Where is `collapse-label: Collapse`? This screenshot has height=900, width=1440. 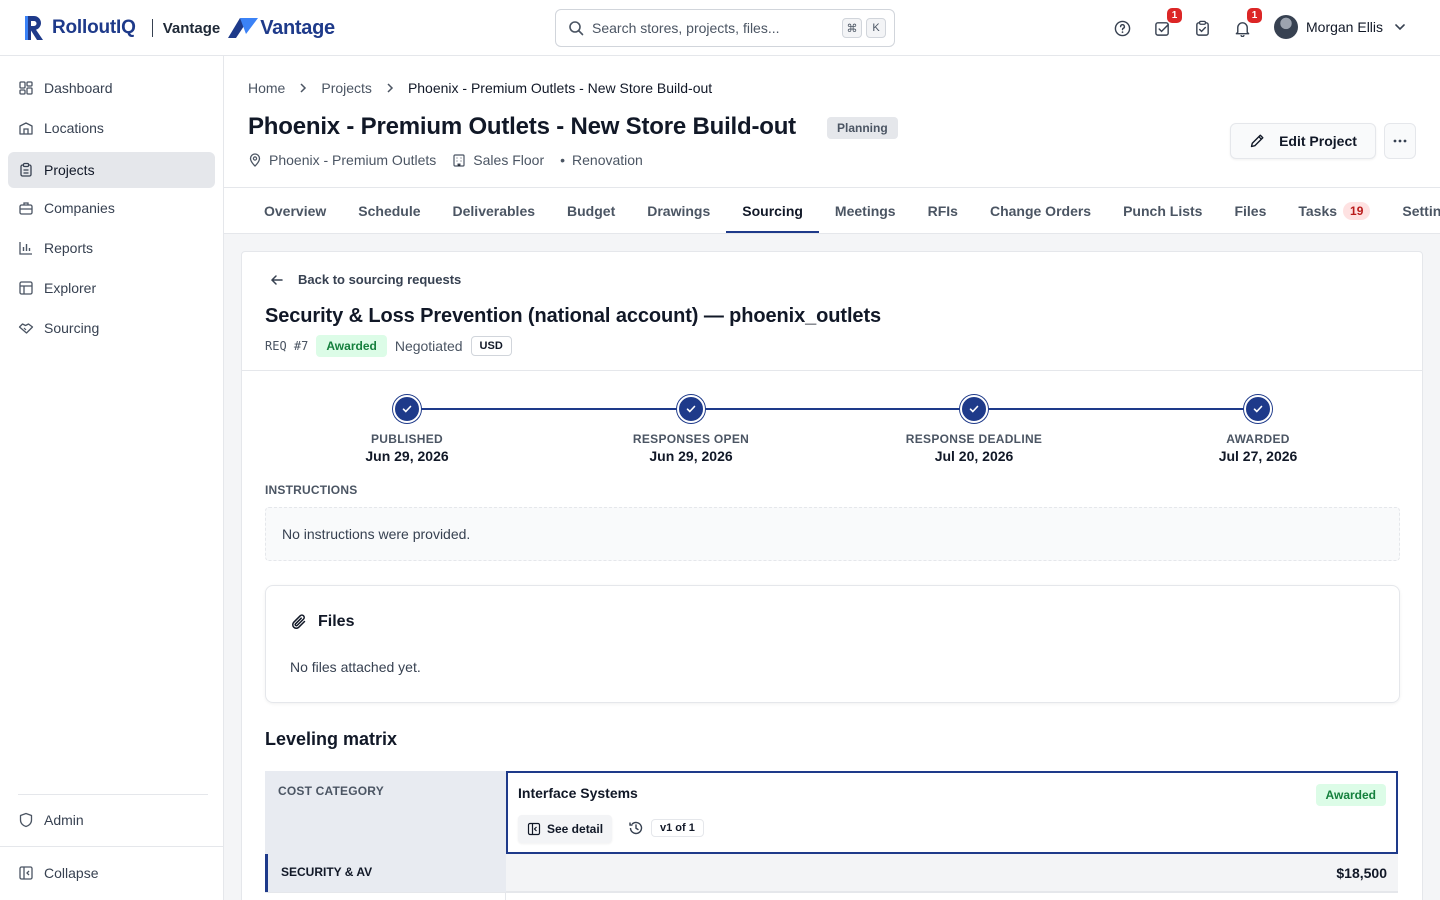
collapse-label: Collapse is located at coordinates (71, 873).